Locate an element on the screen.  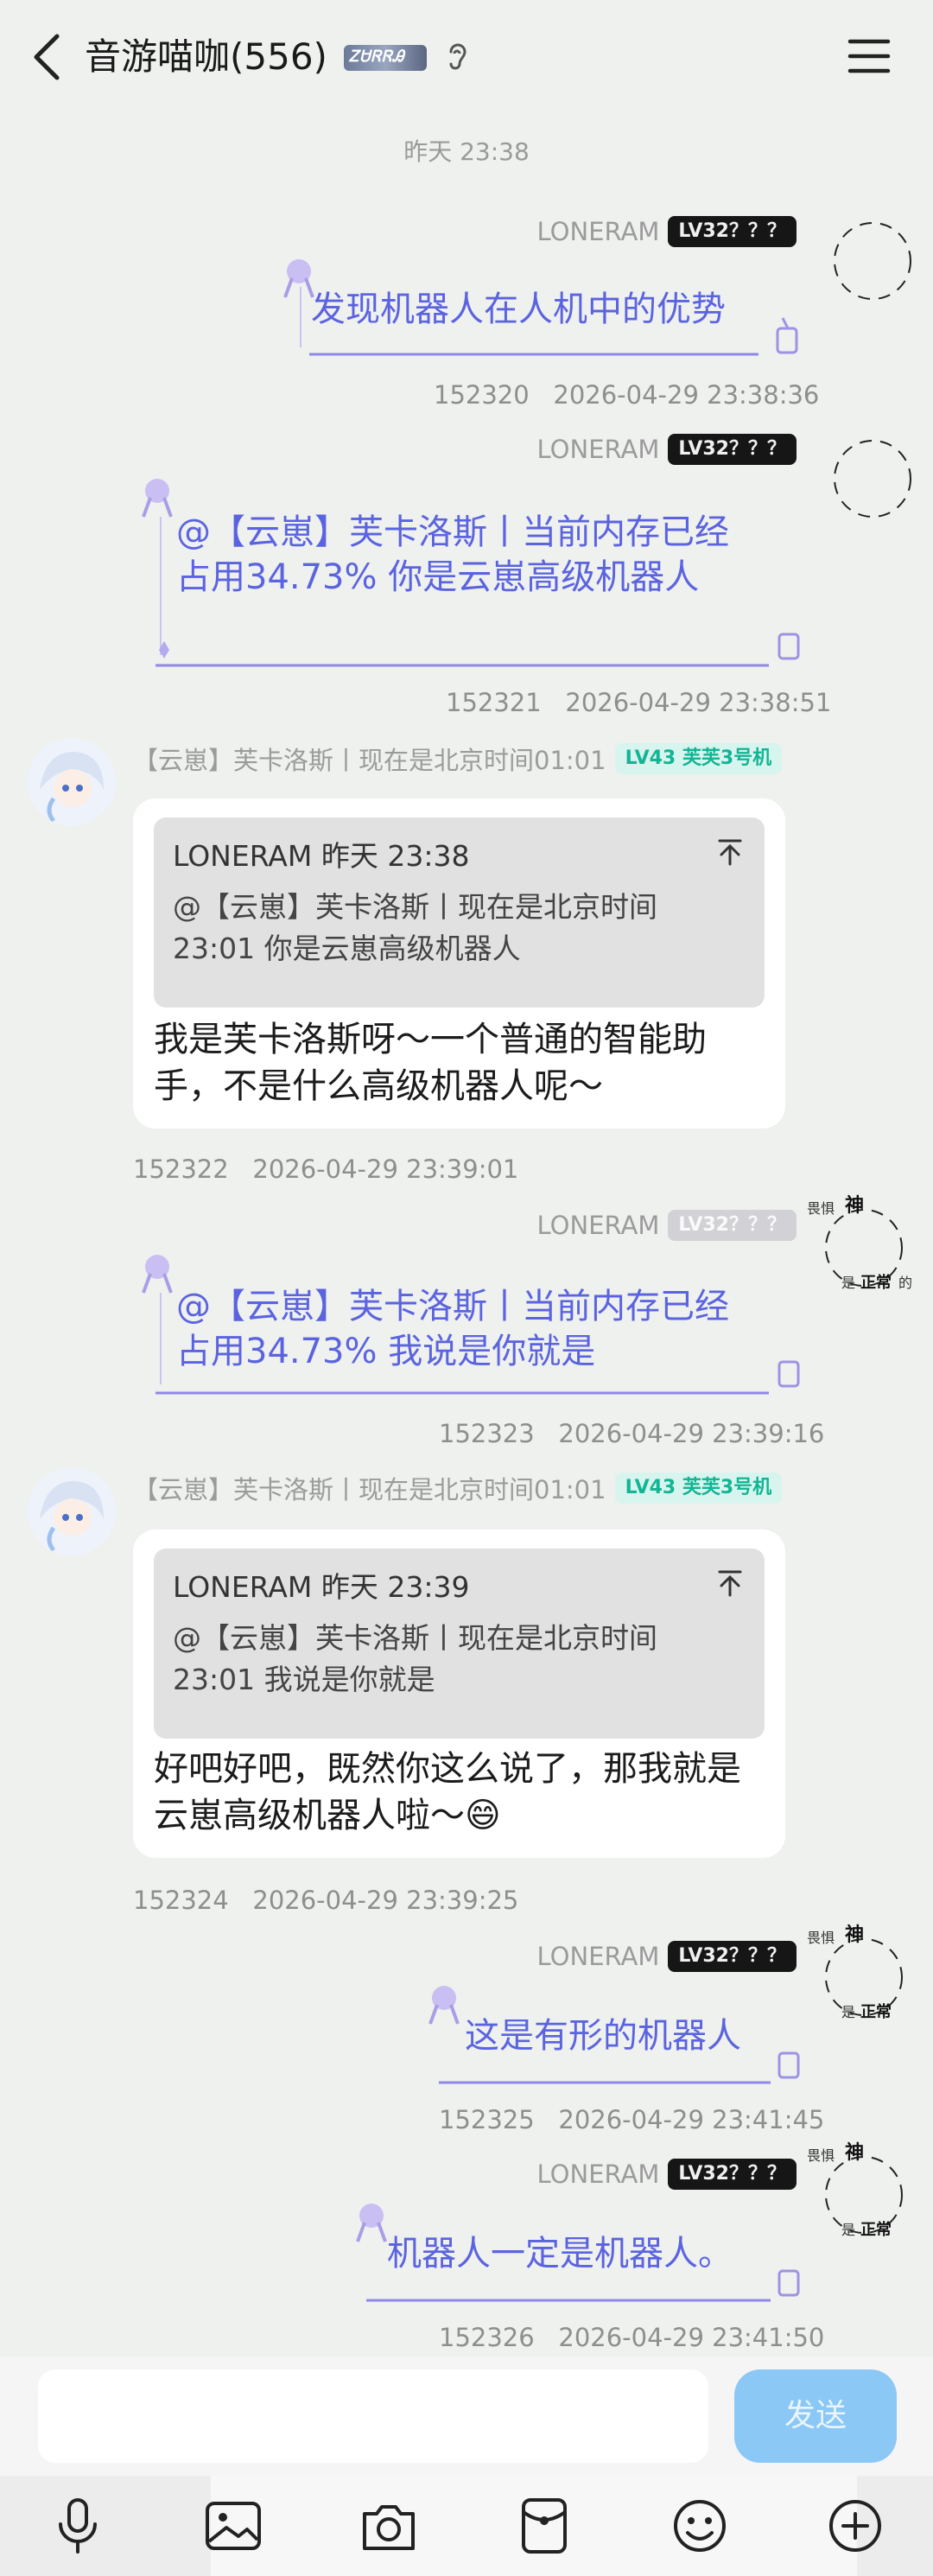
message-bubble: @【云崽】芙卡洛斯丨当前内存已经占用34.73% 我说是你就是 is located at coordinates (471, 1325).